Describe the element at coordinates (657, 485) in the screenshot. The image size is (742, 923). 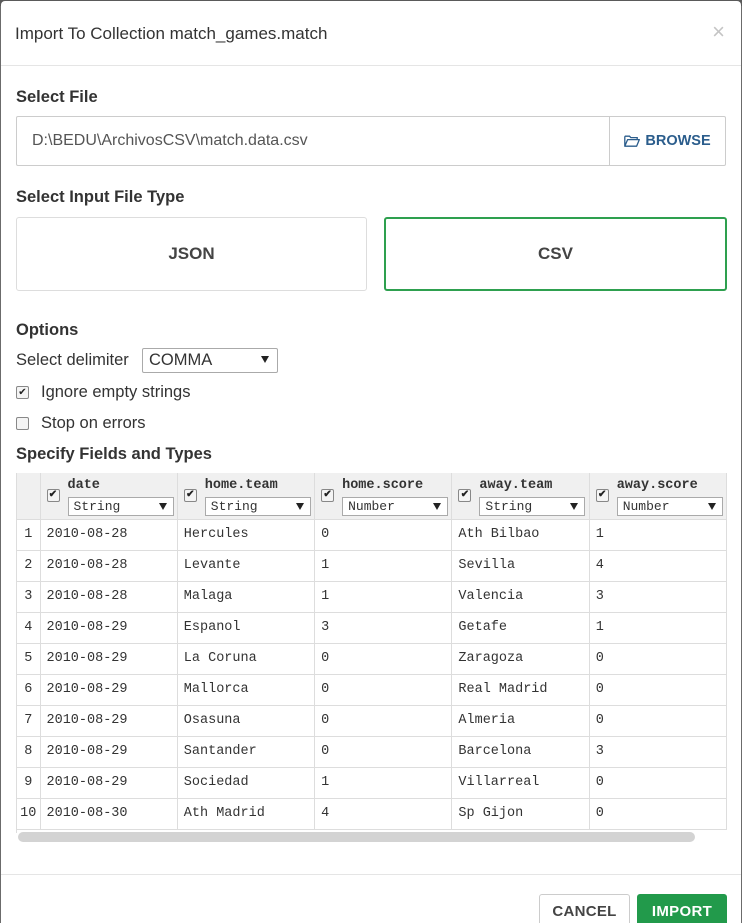
I see `column-name: away.score` at that location.